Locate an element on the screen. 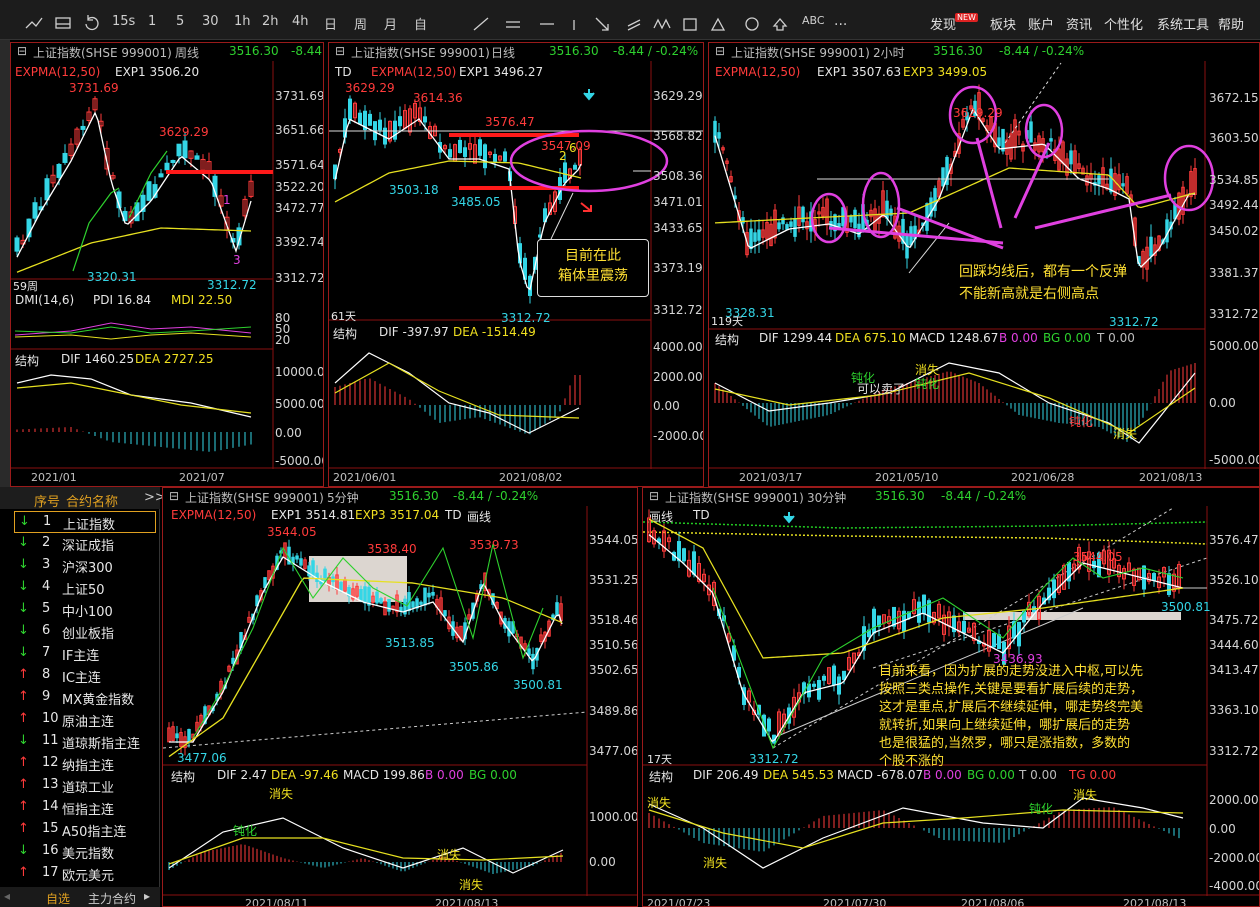 This screenshot has width=1260, height=907. watchlist-item: ↓ 2 深证成指 is located at coordinates (85, 544).